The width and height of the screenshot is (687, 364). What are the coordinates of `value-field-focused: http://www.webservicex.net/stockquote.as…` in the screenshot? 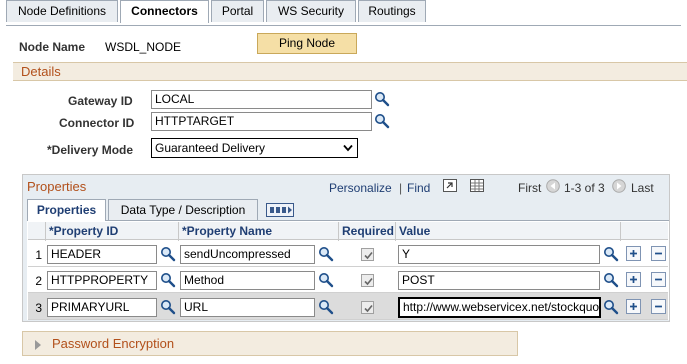 It's located at (499, 307).